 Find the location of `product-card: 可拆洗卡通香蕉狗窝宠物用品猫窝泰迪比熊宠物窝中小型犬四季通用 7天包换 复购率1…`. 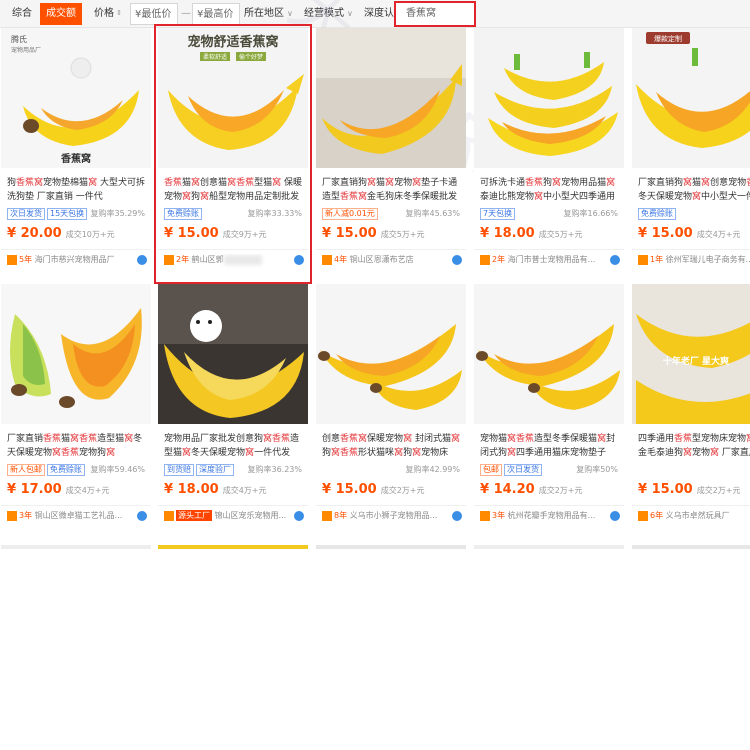

product-card: 可拆洗卡通香蕉狗窝宠物用品猫窝泰迪比熊宠物窝中小型犬四季通用 7天包换 复购率1… is located at coordinates (549, 154).